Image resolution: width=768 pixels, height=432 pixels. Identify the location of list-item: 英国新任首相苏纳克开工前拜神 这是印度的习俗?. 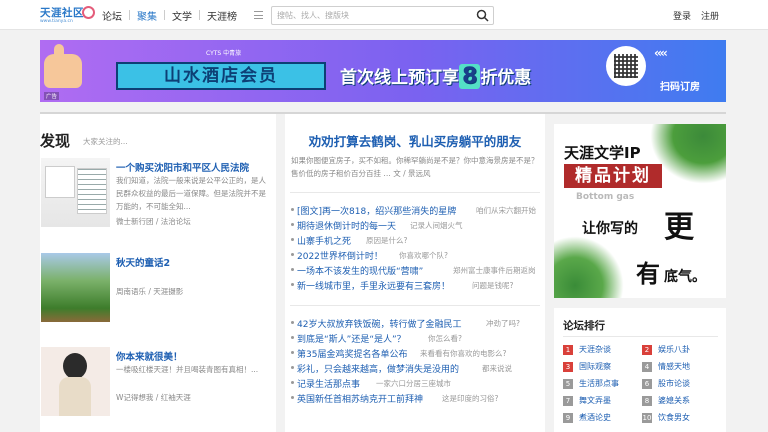
(417, 398).